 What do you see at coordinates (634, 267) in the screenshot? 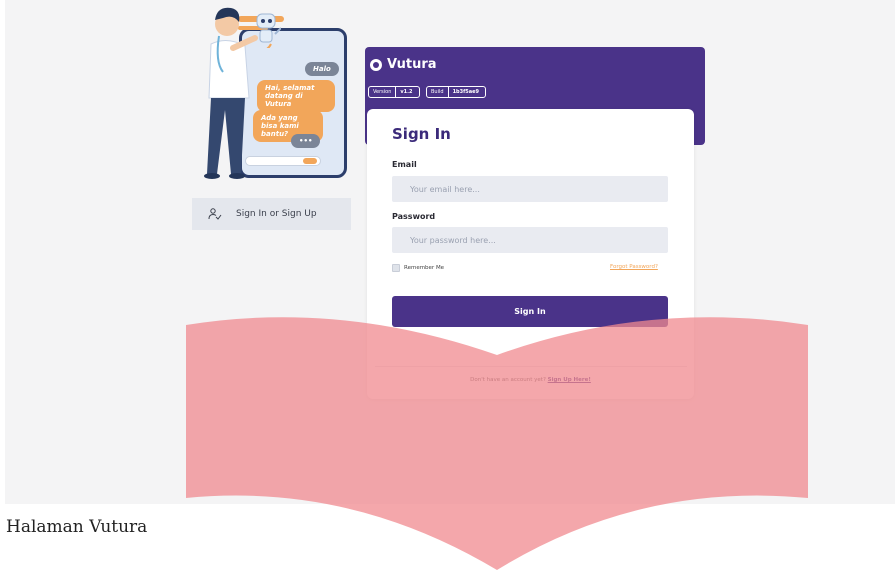
I see `forgot-password-link: Forgot Password?` at bounding box center [634, 267].